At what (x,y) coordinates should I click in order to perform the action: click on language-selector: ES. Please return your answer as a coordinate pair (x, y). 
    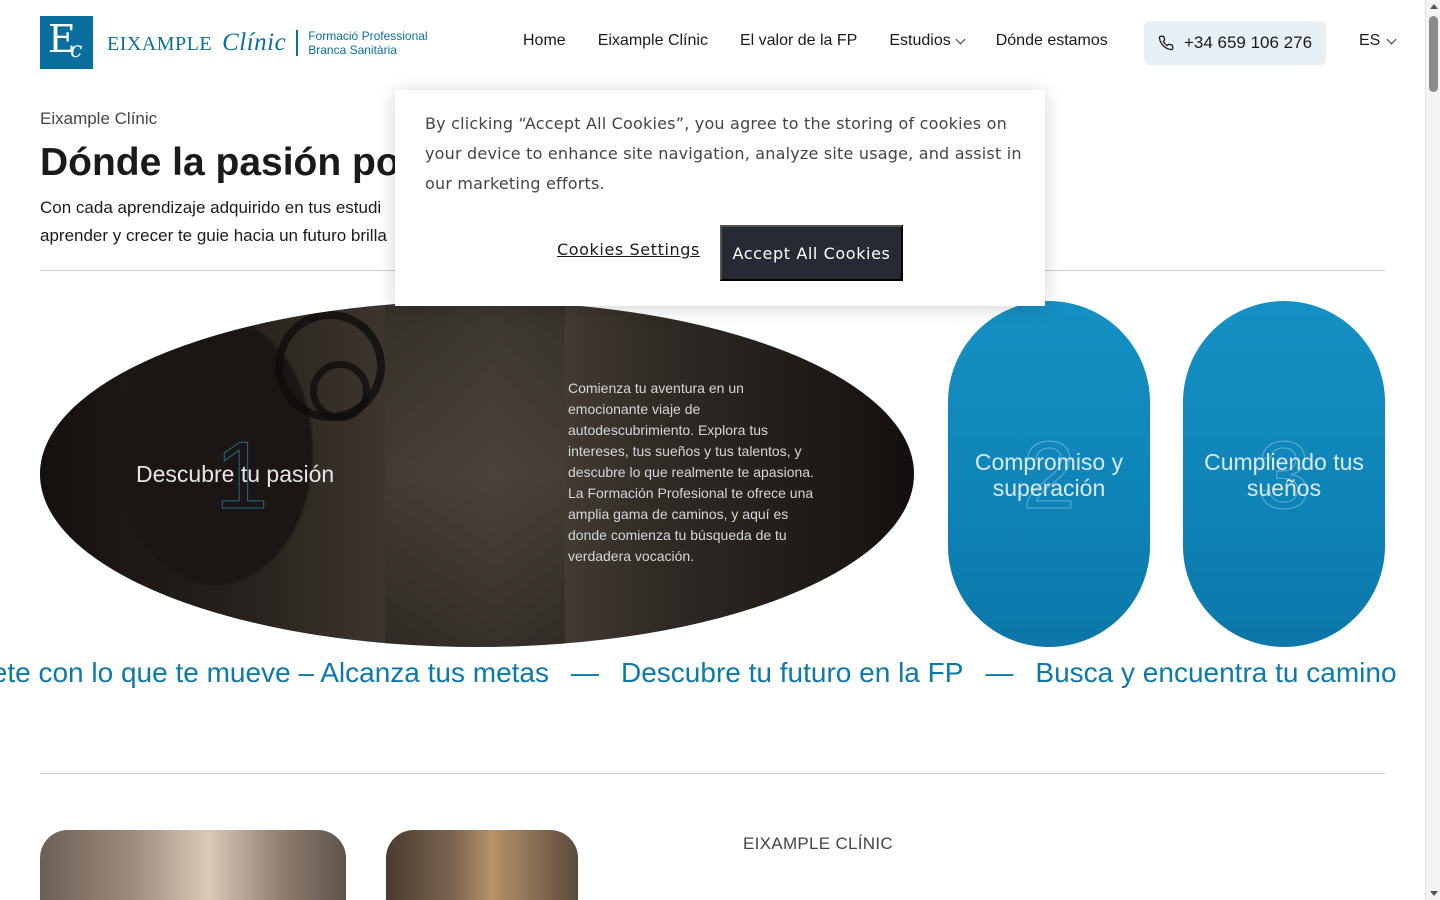
    Looking at the image, I should click on (1378, 41).